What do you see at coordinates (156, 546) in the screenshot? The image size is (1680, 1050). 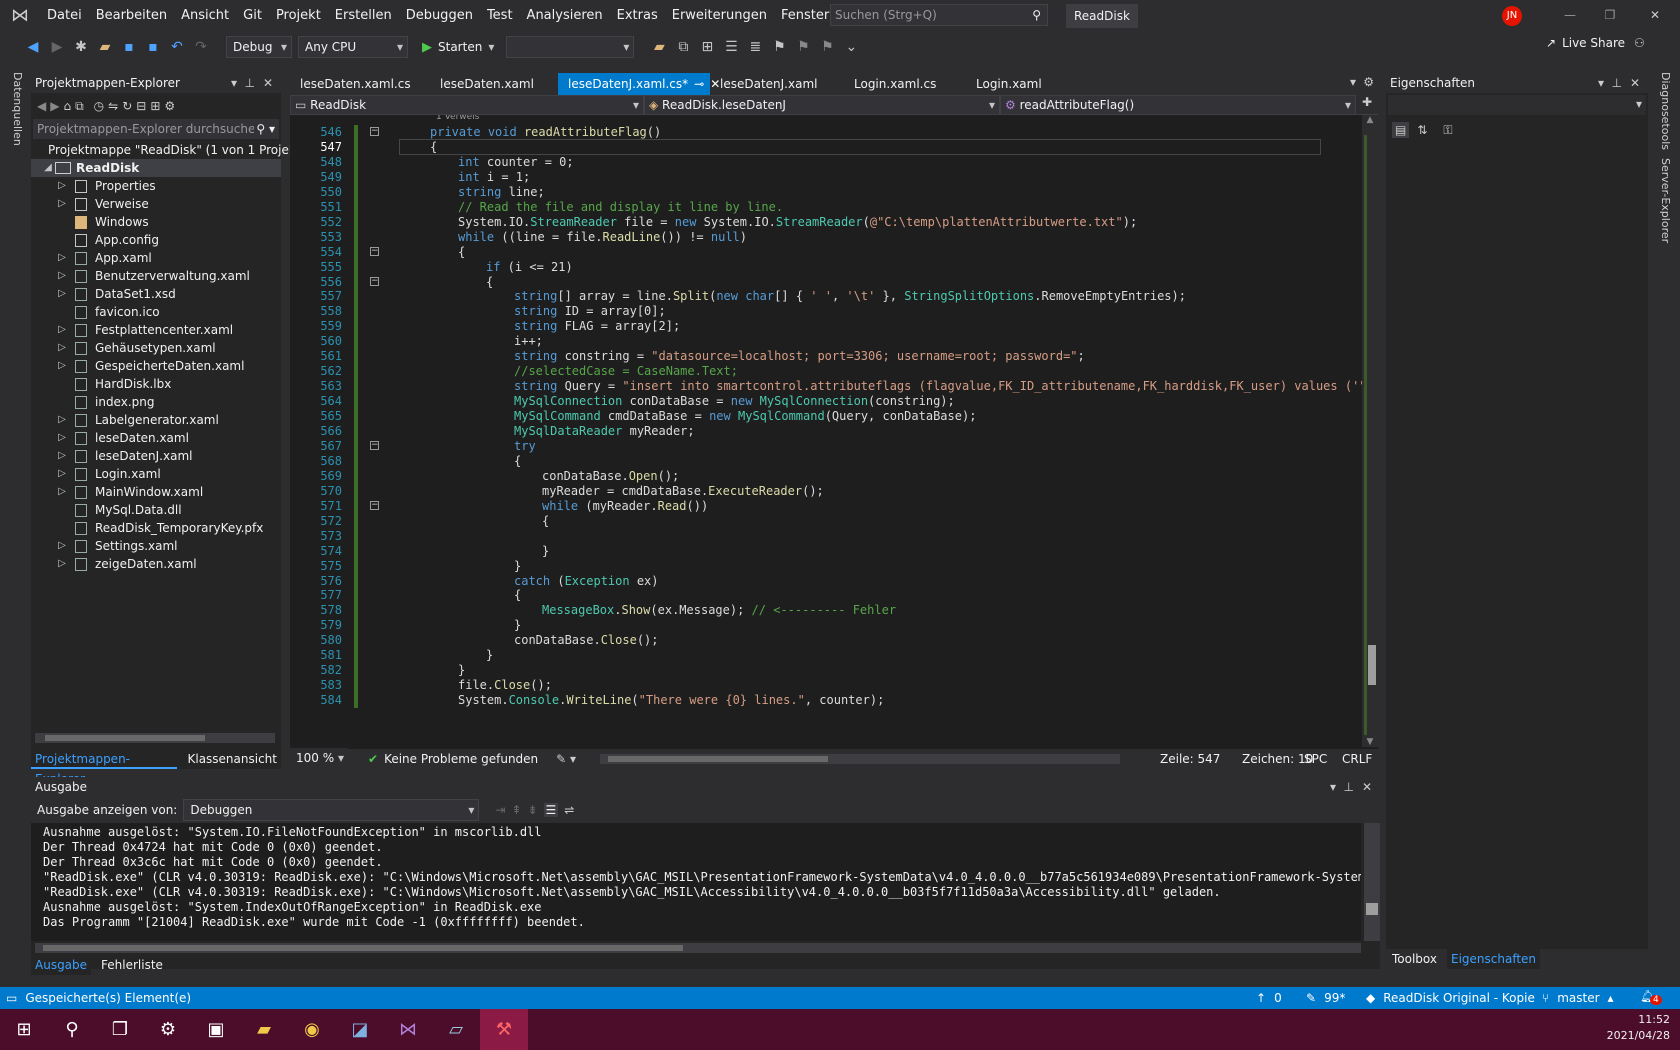 I see `tree-item-settings-xaml: ▷ Settings.xaml` at bounding box center [156, 546].